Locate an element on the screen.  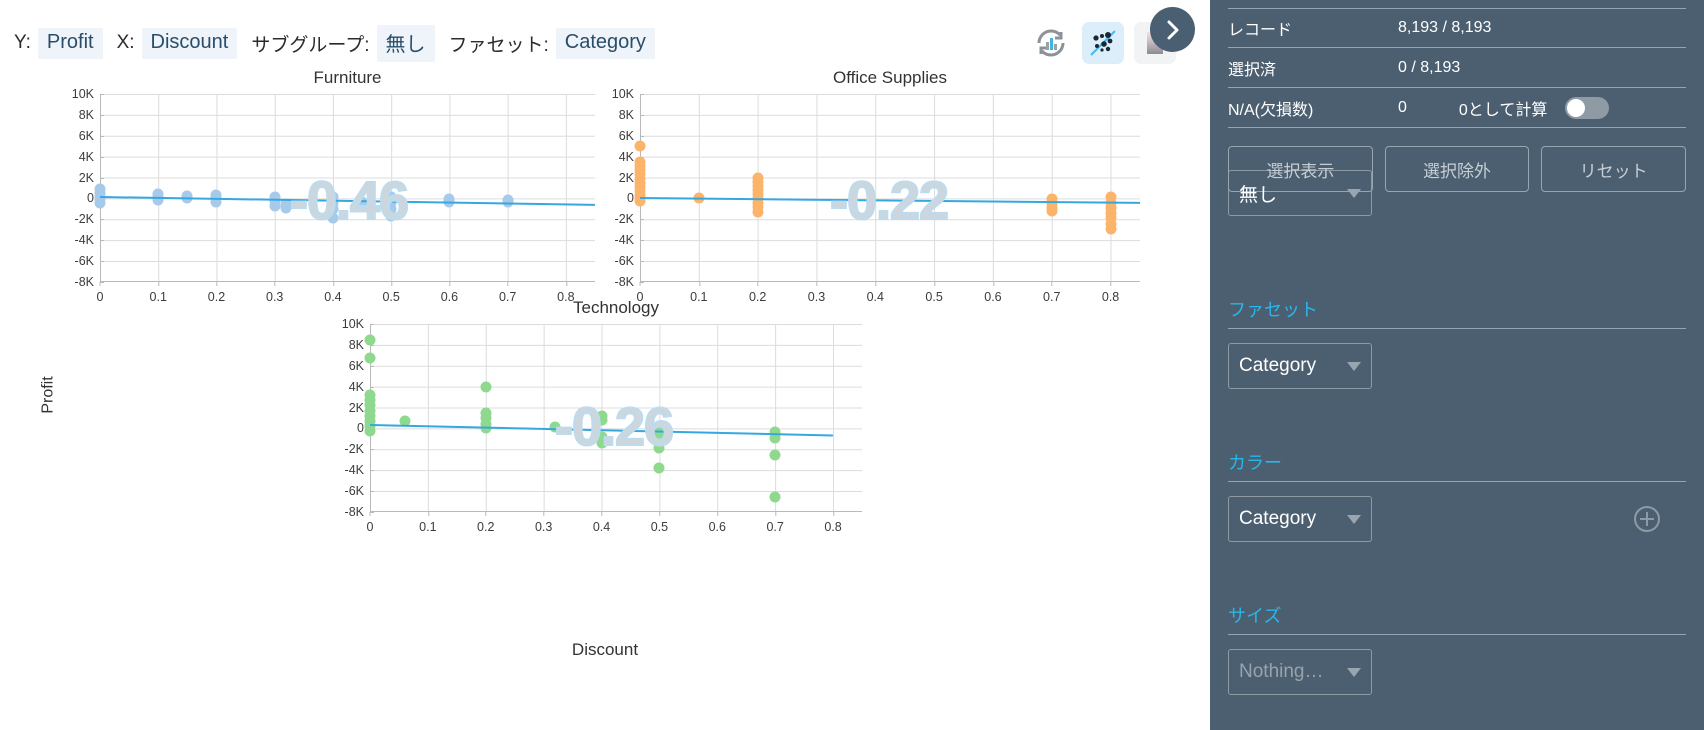
color-select-value: Category is located at coordinates (1278, 518).